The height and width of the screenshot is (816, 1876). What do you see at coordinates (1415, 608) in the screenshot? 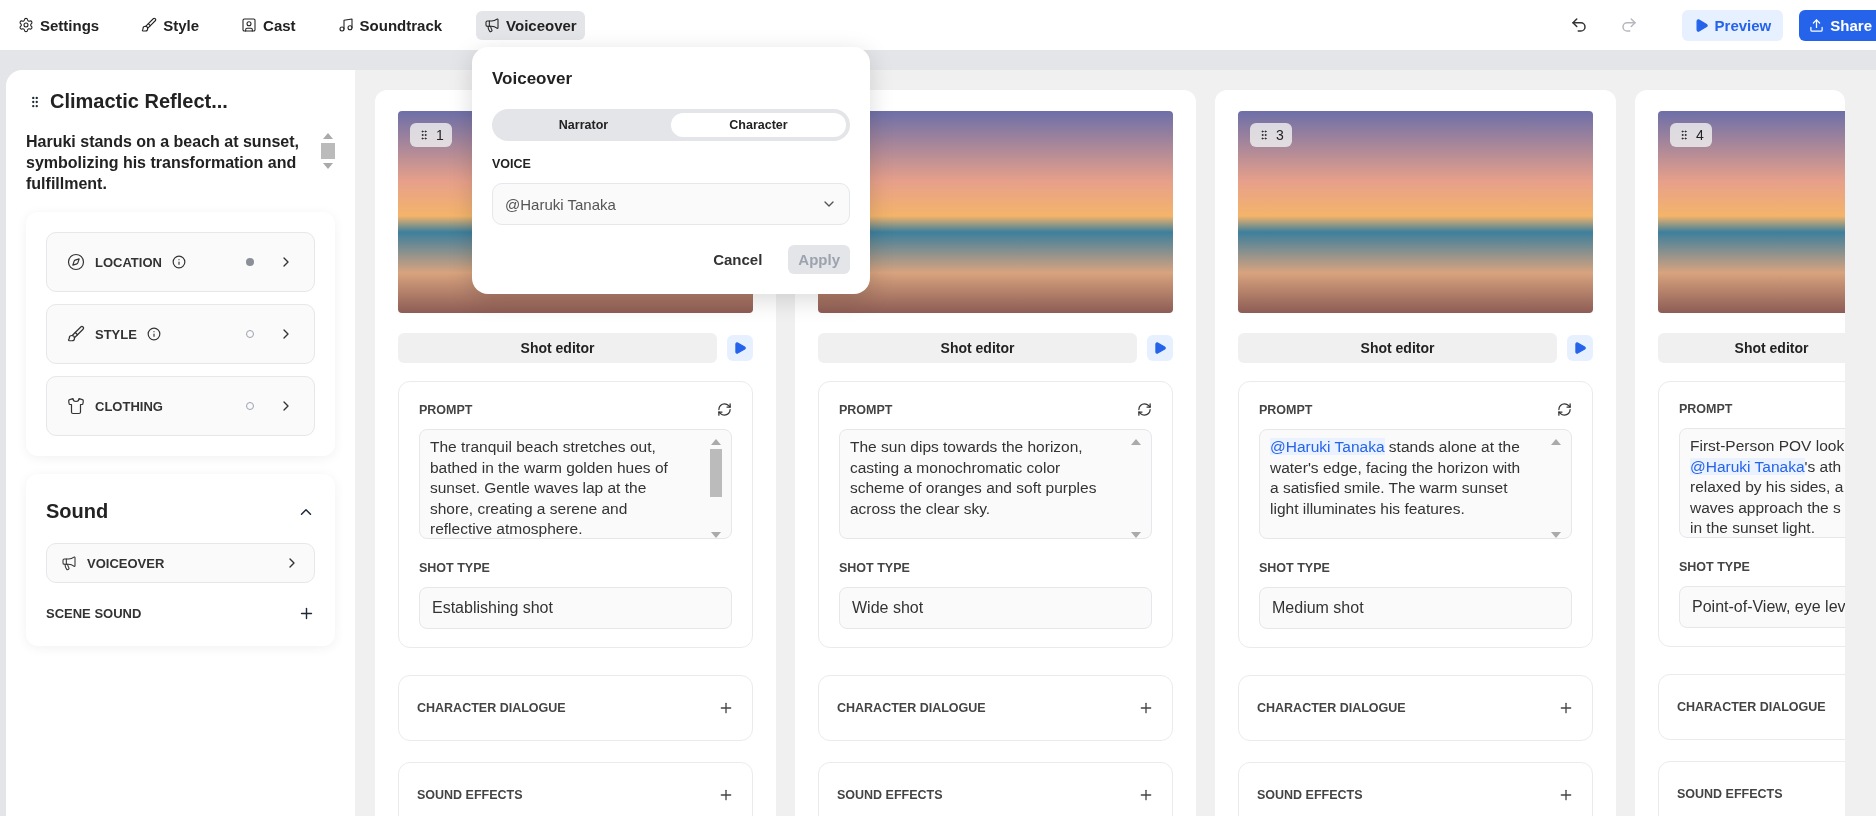
I see `shot-type-field: Medium shot` at bounding box center [1415, 608].